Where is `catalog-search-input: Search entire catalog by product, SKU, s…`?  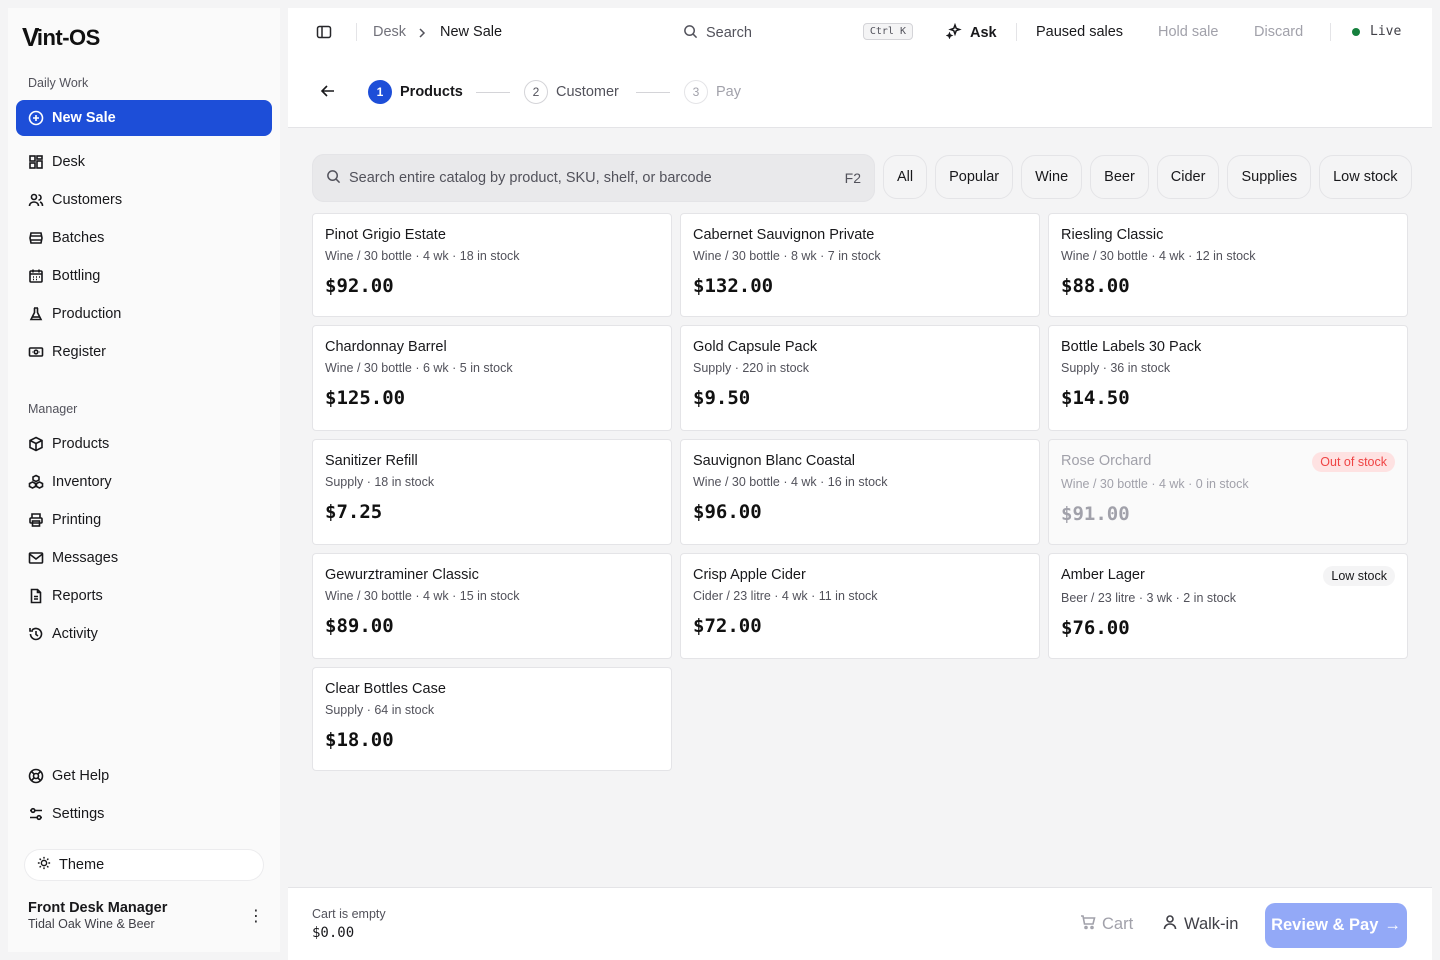
catalog-search-input: Search entire catalog by product, SKU, s… is located at coordinates (593, 178).